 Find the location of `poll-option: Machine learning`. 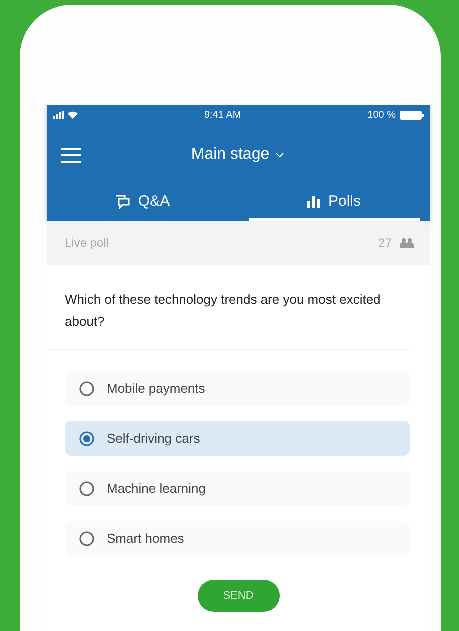

poll-option: Machine learning is located at coordinates (237, 488).